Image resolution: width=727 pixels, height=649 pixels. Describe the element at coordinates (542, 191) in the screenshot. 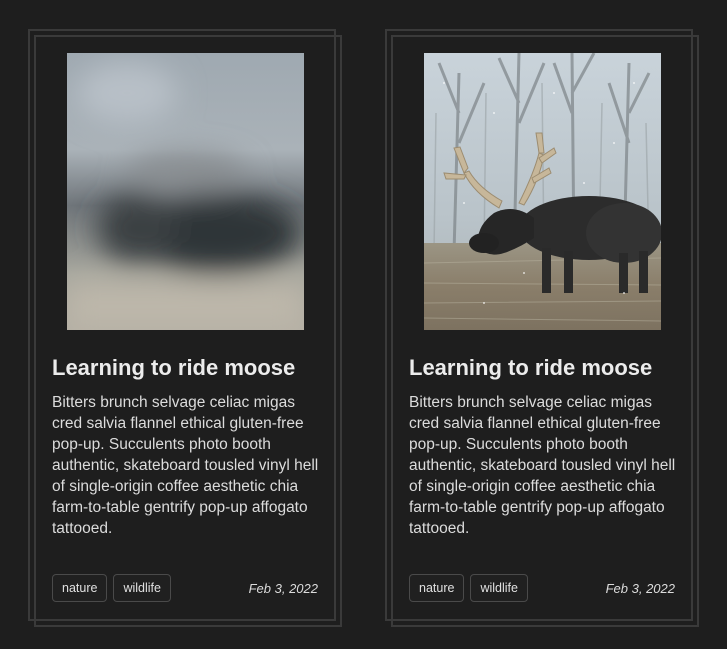

I see `card-image-moose` at that location.